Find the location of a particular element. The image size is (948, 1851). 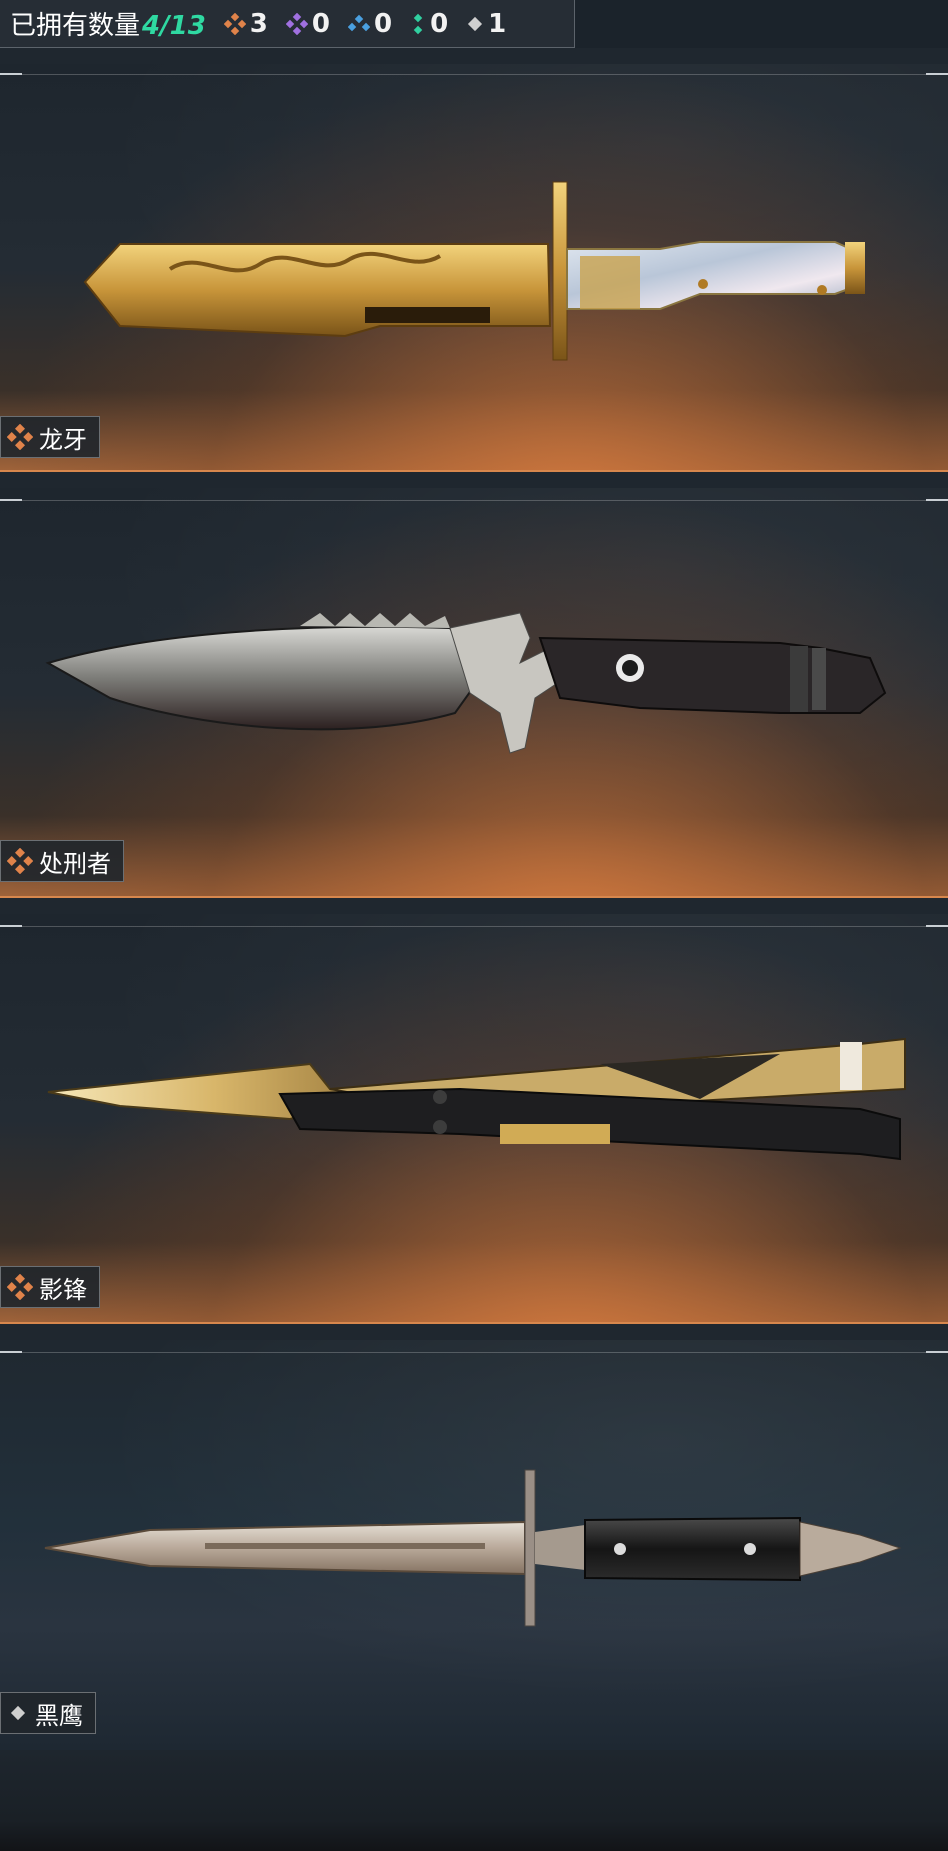

owned-count-display: 已拥有数量 4/13 is located at coordinates (108, 23).